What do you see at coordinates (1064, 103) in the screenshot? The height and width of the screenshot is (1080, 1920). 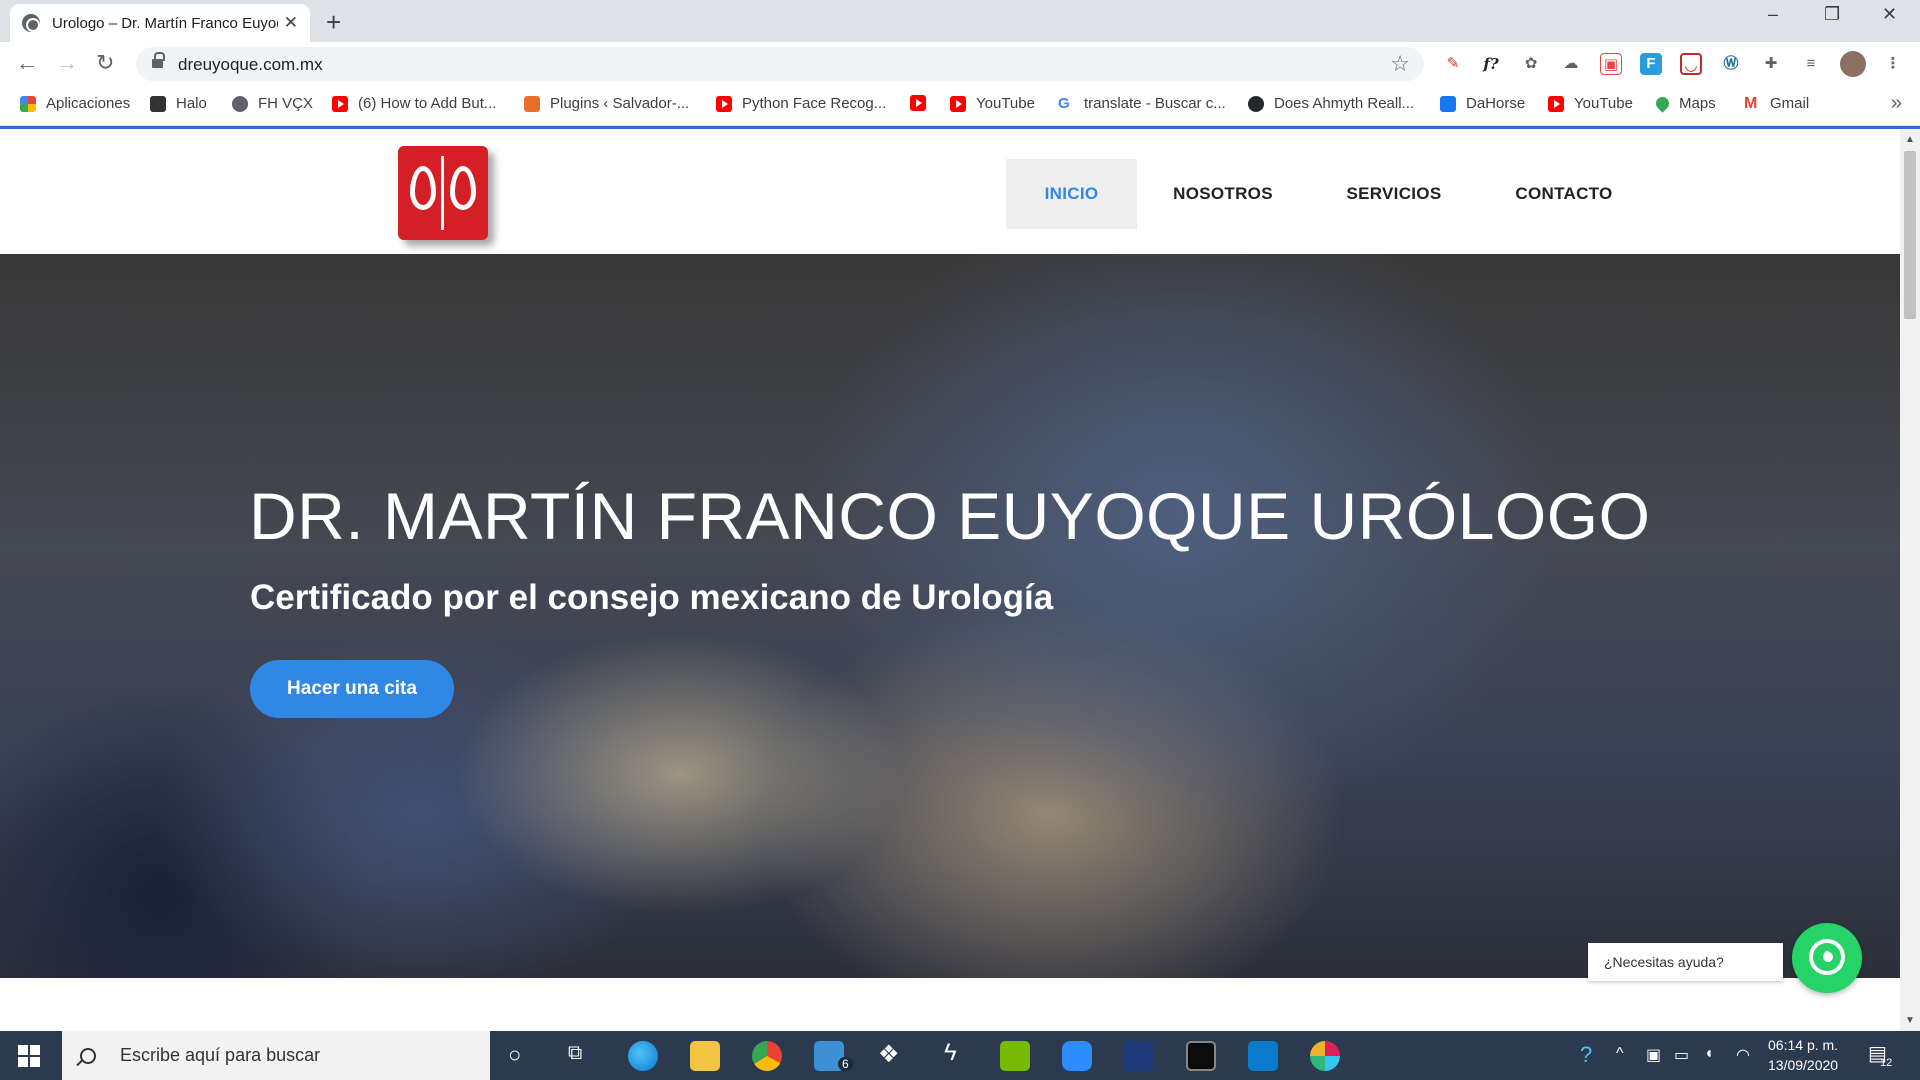 I see `google-icon: G` at bounding box center [1064, 103].